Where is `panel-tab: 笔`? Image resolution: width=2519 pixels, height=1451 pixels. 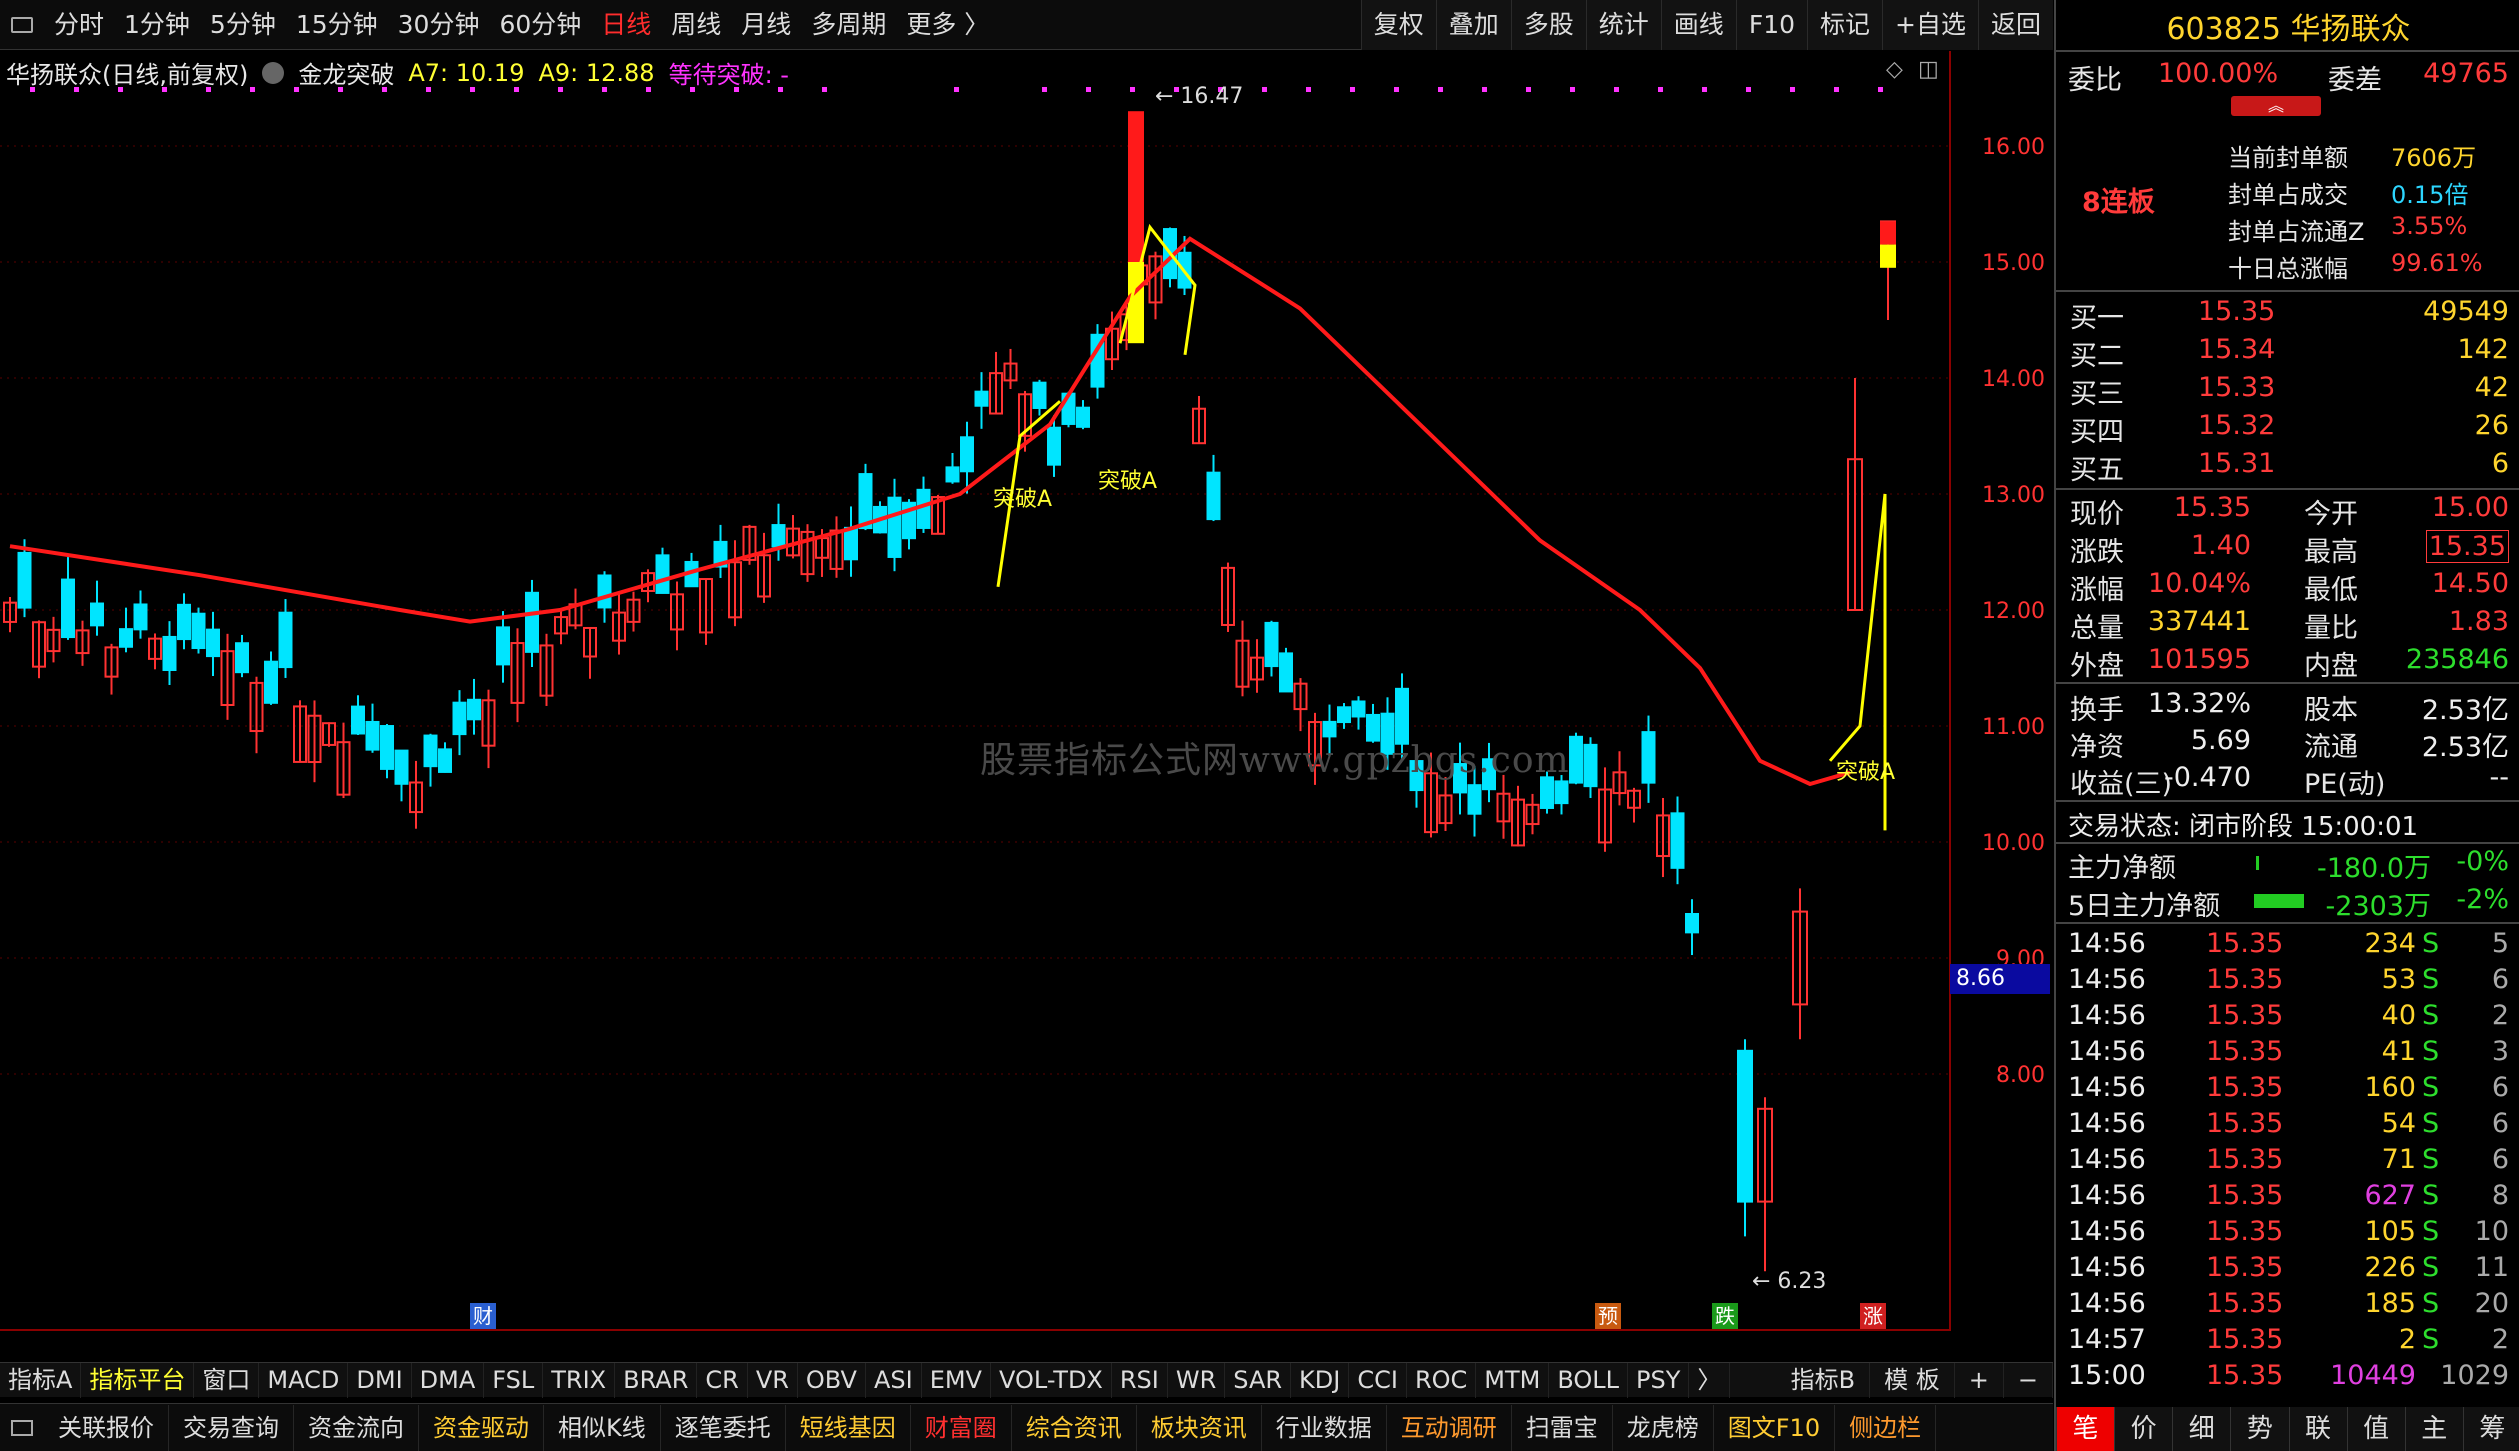
panel-tab: 笔 is located at coordinates (2085, 1429).